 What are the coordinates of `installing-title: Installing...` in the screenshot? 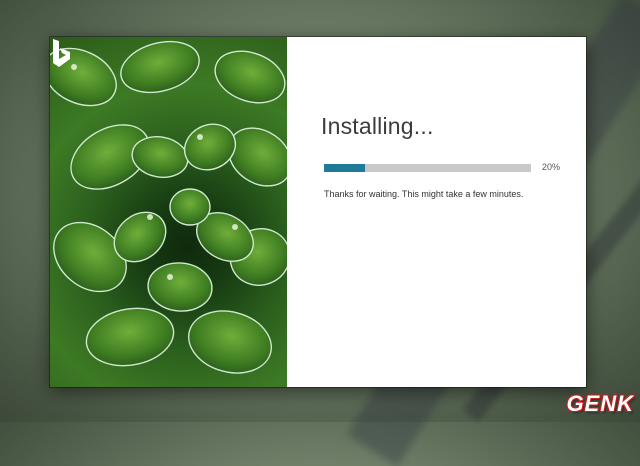 It's located at (377, 126).